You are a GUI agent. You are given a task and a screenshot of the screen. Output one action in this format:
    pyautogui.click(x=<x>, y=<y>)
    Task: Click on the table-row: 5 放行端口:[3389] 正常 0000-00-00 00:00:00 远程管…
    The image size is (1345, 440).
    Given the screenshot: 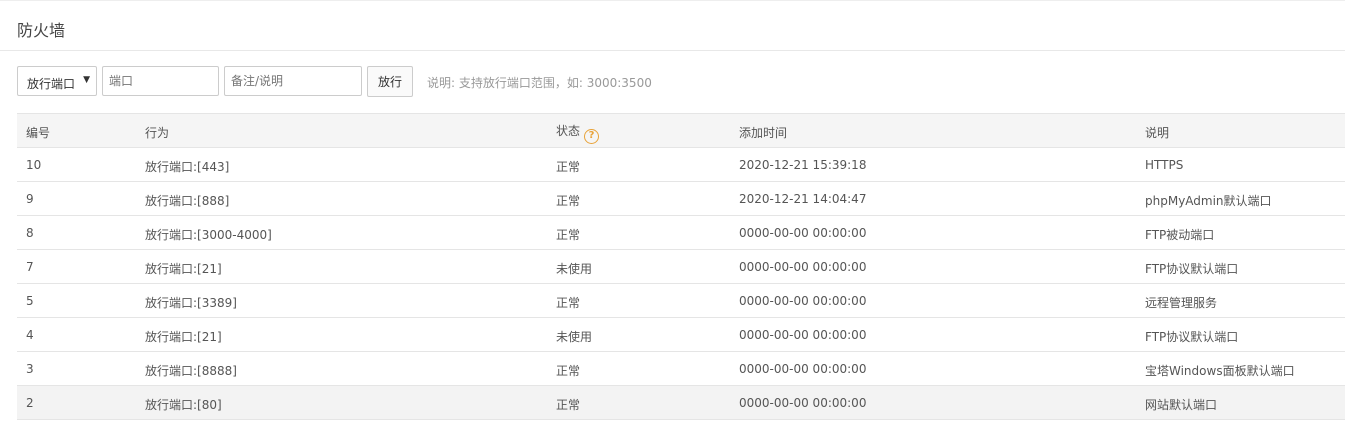 What is the action you would take?
    pyautogui.click(x=681, y=301)
    